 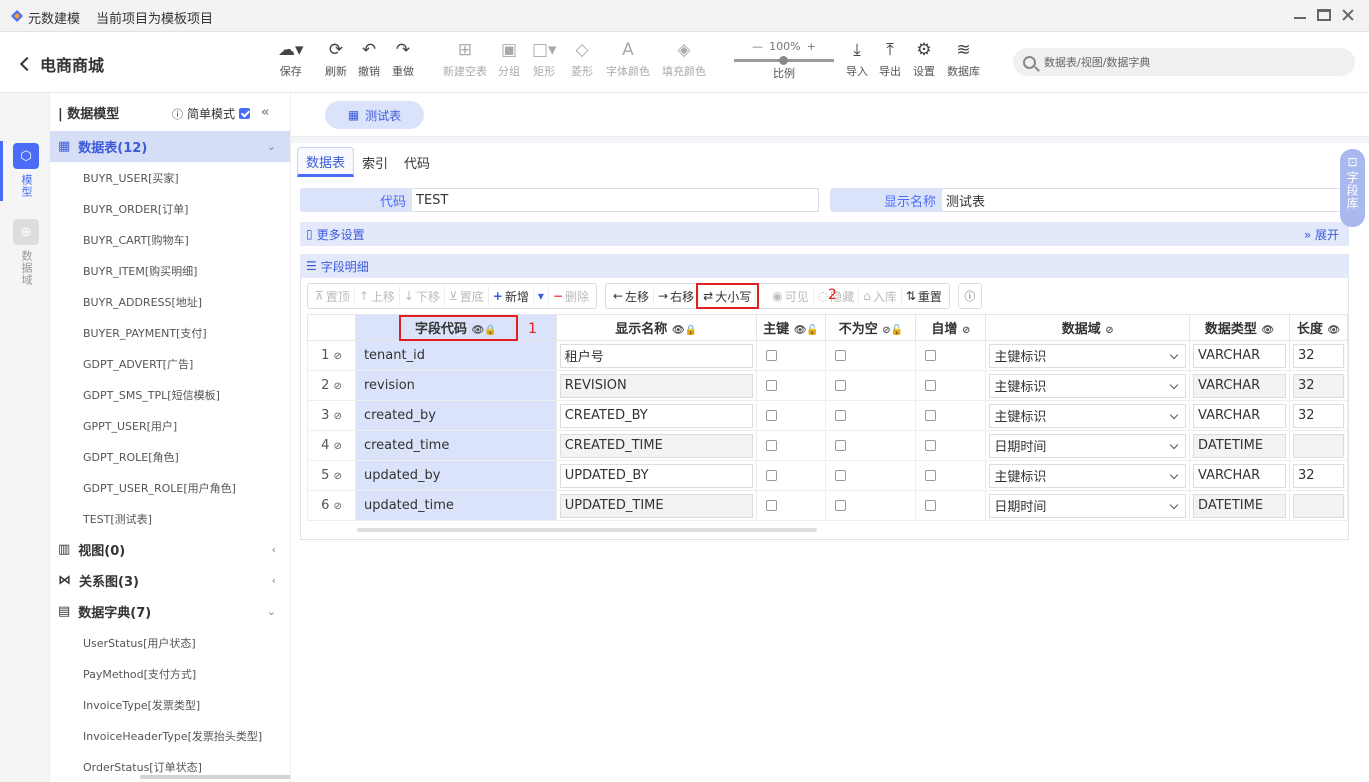 I want to click on domain-select: 日期时间, so click(x=1088, y=505).